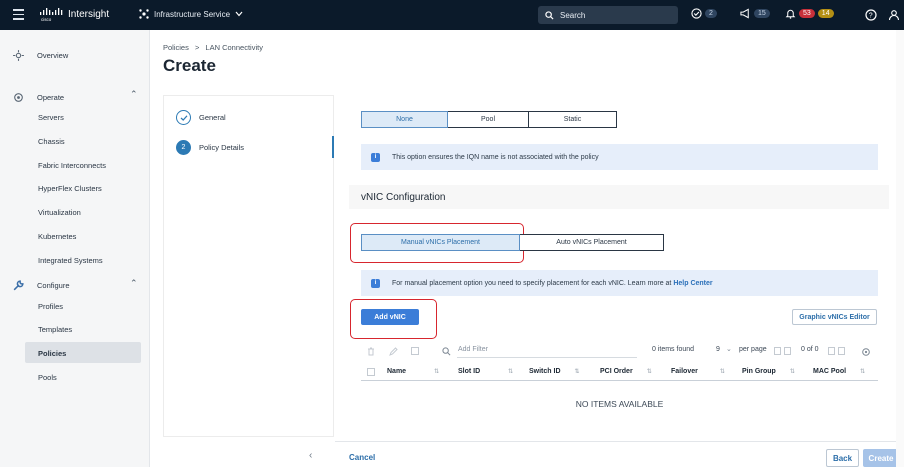 This screenshot has width=904, height=467. I want to click on search-input: Search, so click(608, 15).